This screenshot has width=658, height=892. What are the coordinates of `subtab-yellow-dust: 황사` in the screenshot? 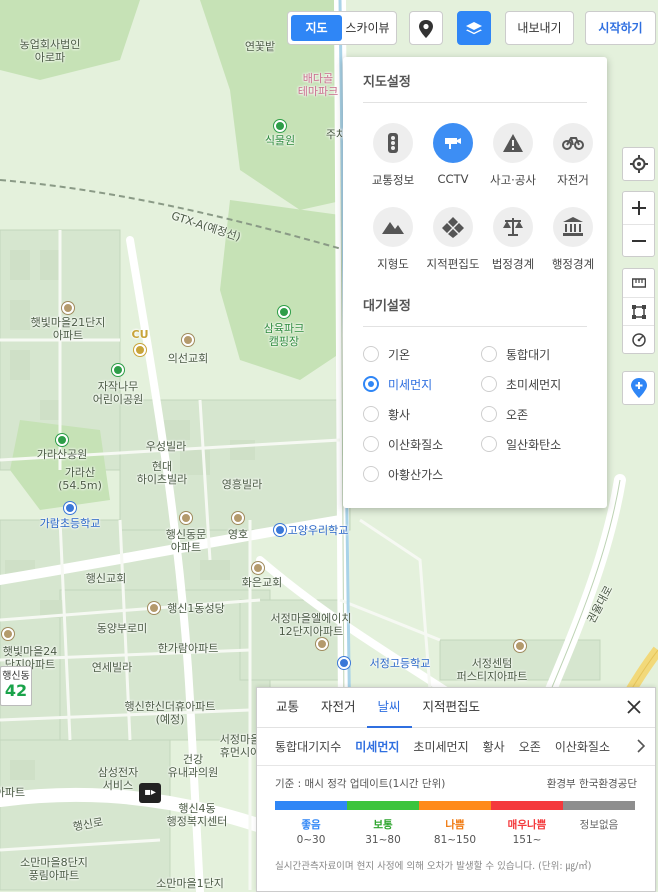 It's located at (494, 746).